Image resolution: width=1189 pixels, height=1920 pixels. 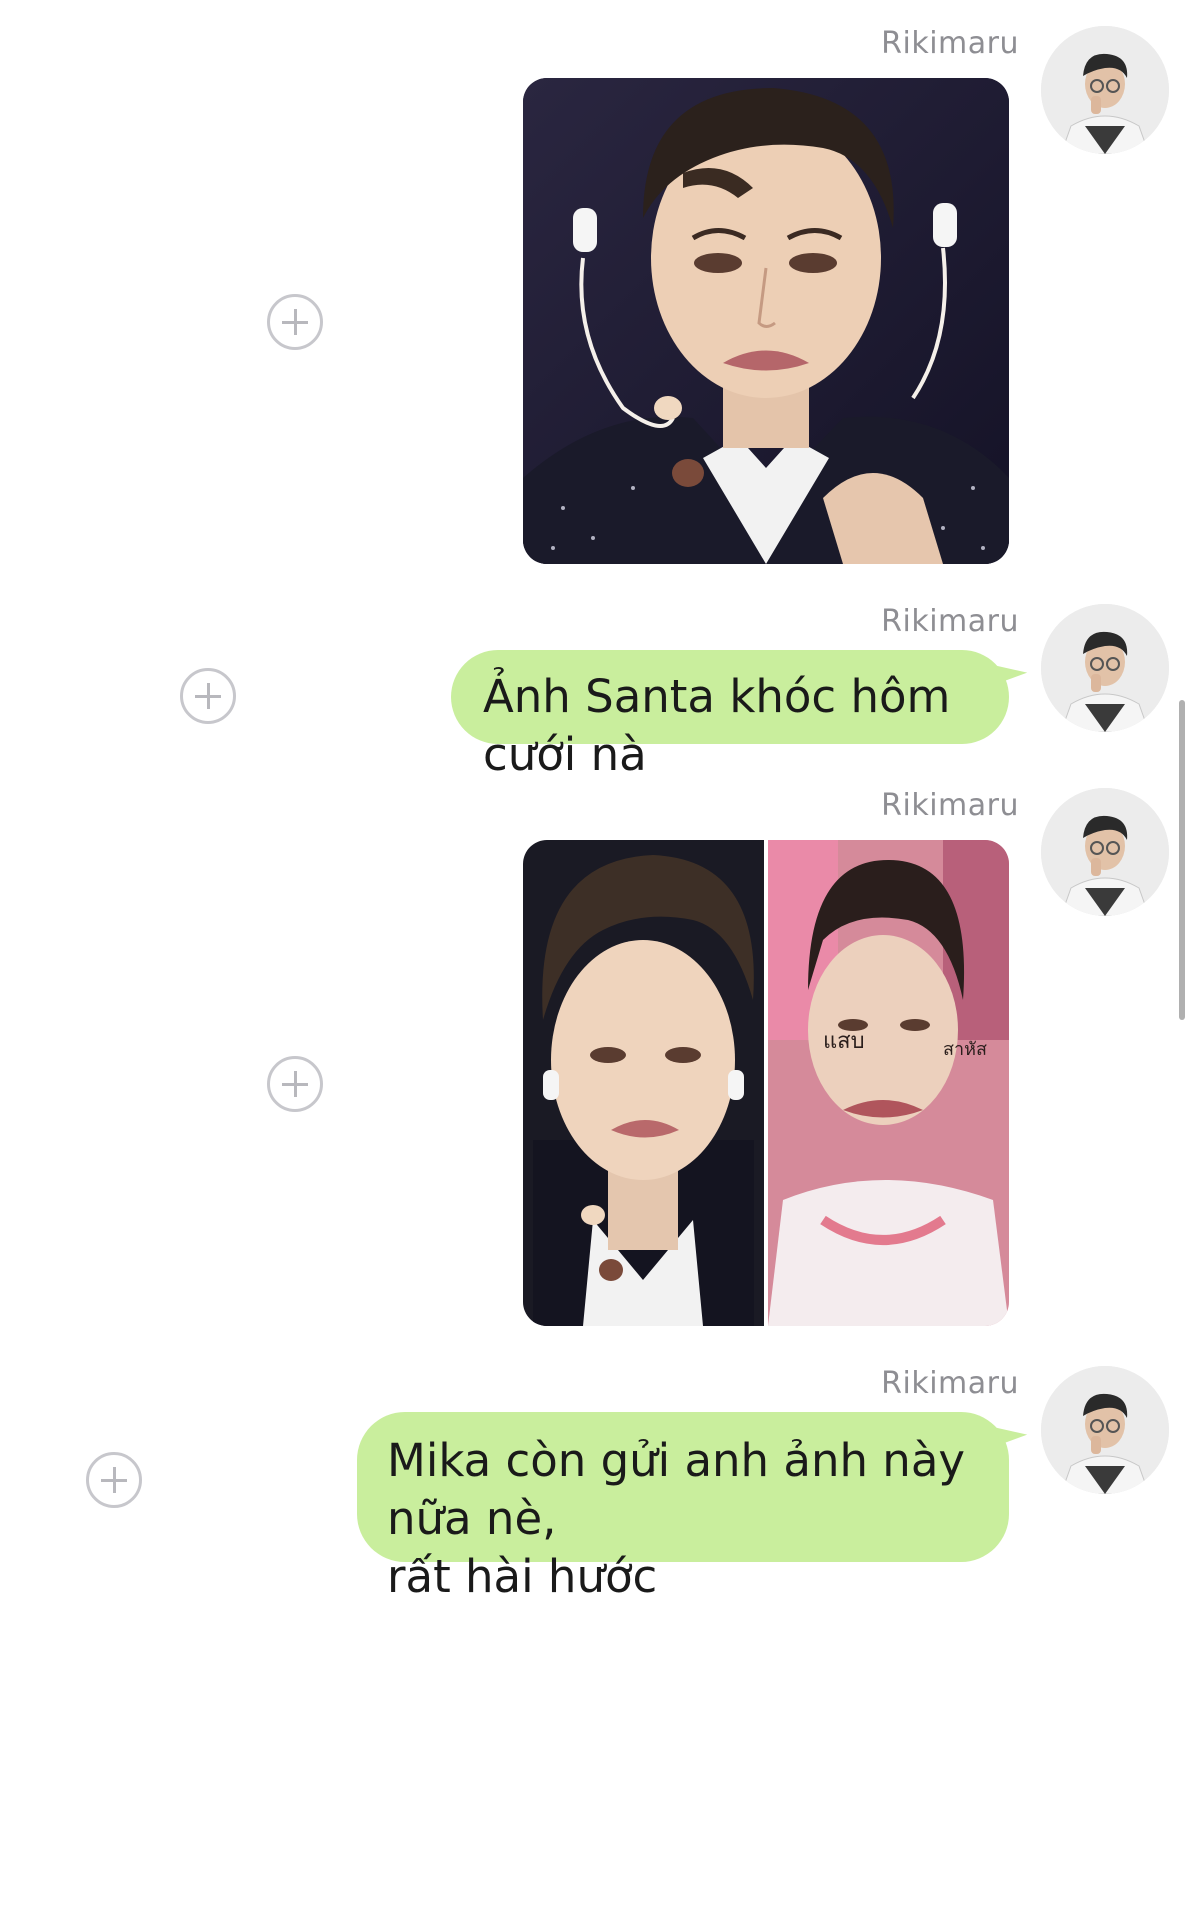 What do you see at coordinates (844, 1041) in the screenshot?
I see `overlay-text-left: แสบ` at bounding box center [844, 1041].